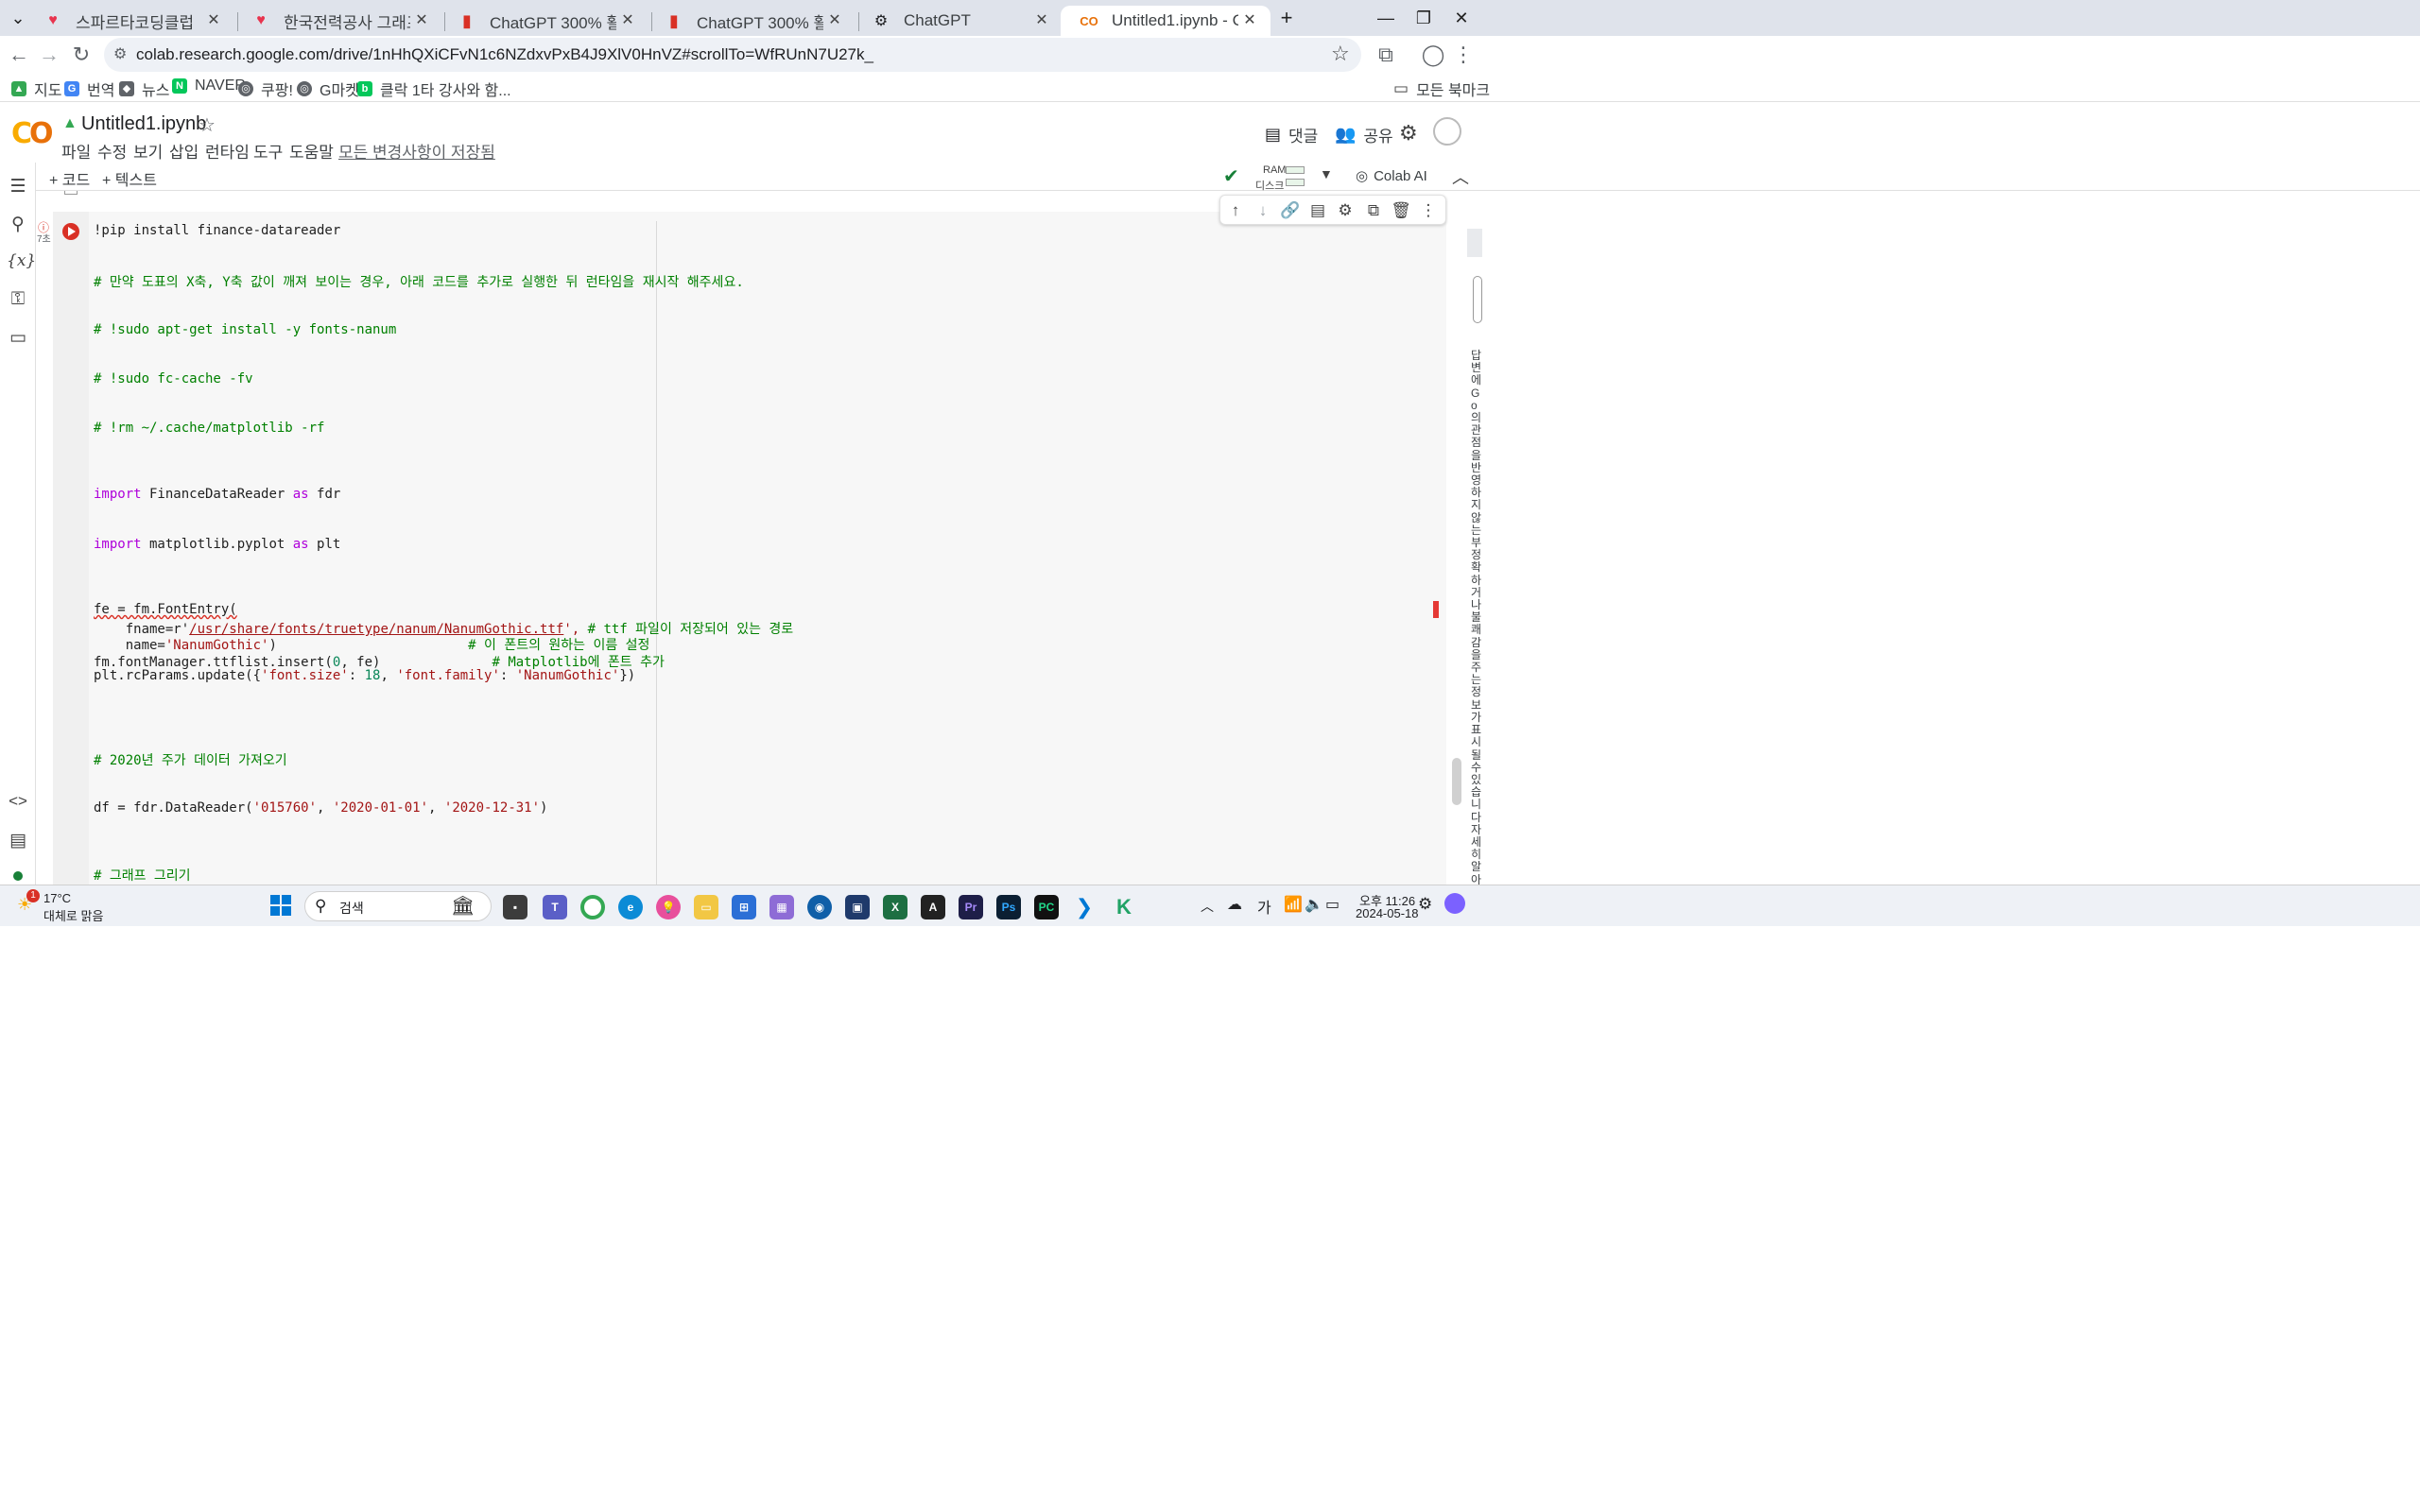  Describe the element at coordinates (958, 21) in the screenshot. I see `tab-chatgpt: ⚙ ChatGPT ✕` at that location.